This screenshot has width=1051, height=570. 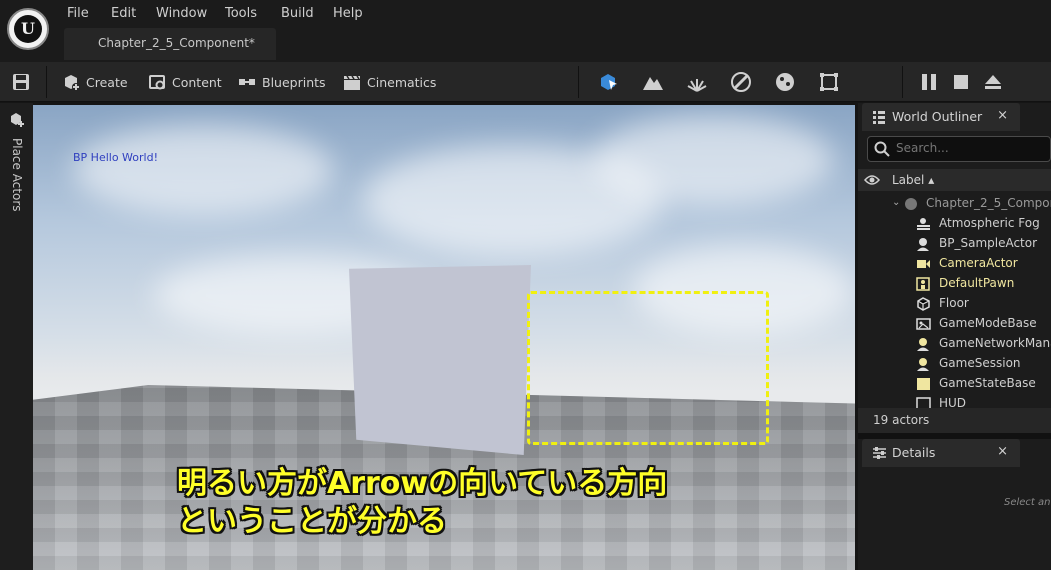 What do you see at coordinates (17, 175) in the screenshot?
I see `place-actors-label: Place Actors` at bounding box center [17, 175].